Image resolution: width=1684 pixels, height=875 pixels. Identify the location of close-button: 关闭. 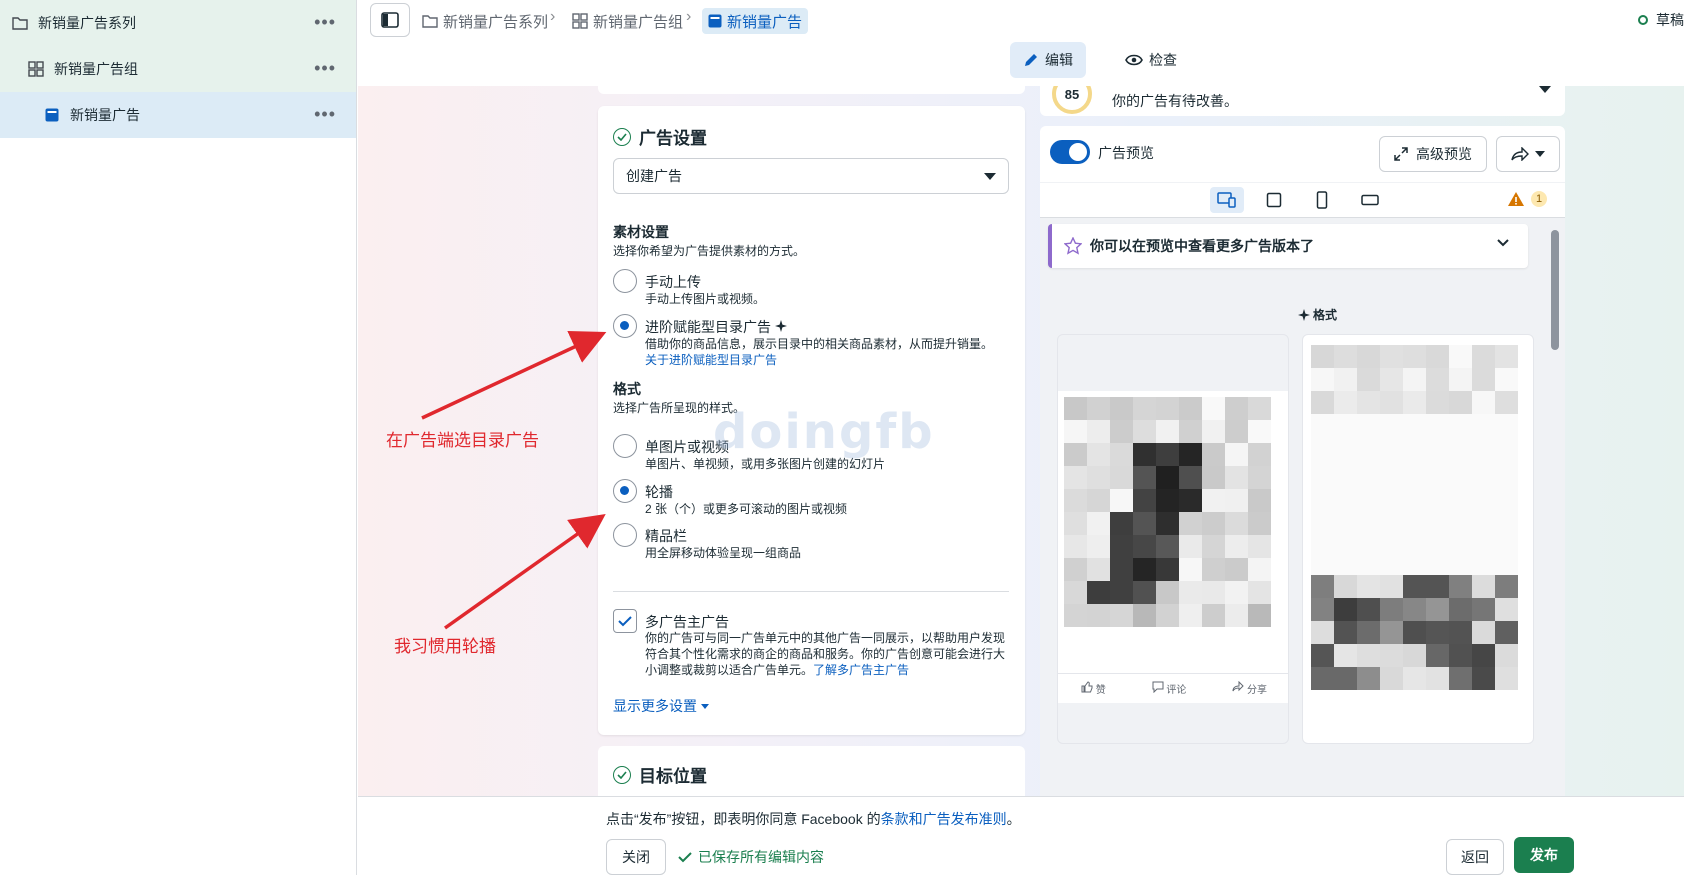
(636, 857).